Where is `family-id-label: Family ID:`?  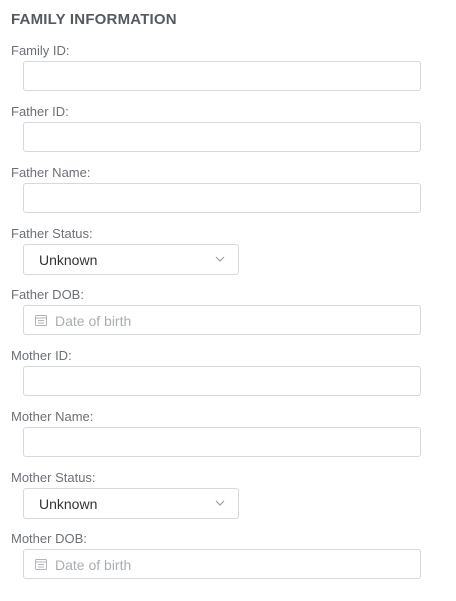 family-id-label: Family ID: is located at coordinates (40, 50).